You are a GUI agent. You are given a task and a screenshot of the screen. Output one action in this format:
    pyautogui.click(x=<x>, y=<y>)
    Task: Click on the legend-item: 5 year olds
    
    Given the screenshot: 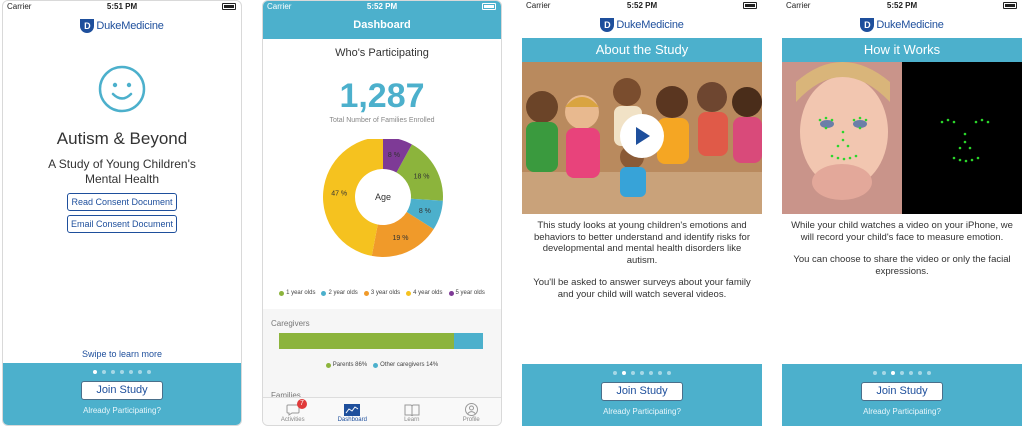 What is the action you would take?
    pyautogui.click(x=466, y=293)
    